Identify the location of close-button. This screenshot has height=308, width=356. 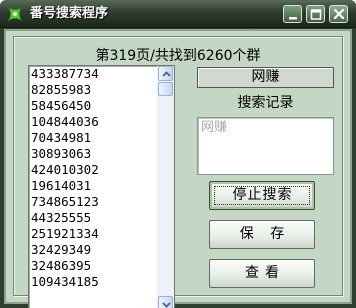
(338, 14).